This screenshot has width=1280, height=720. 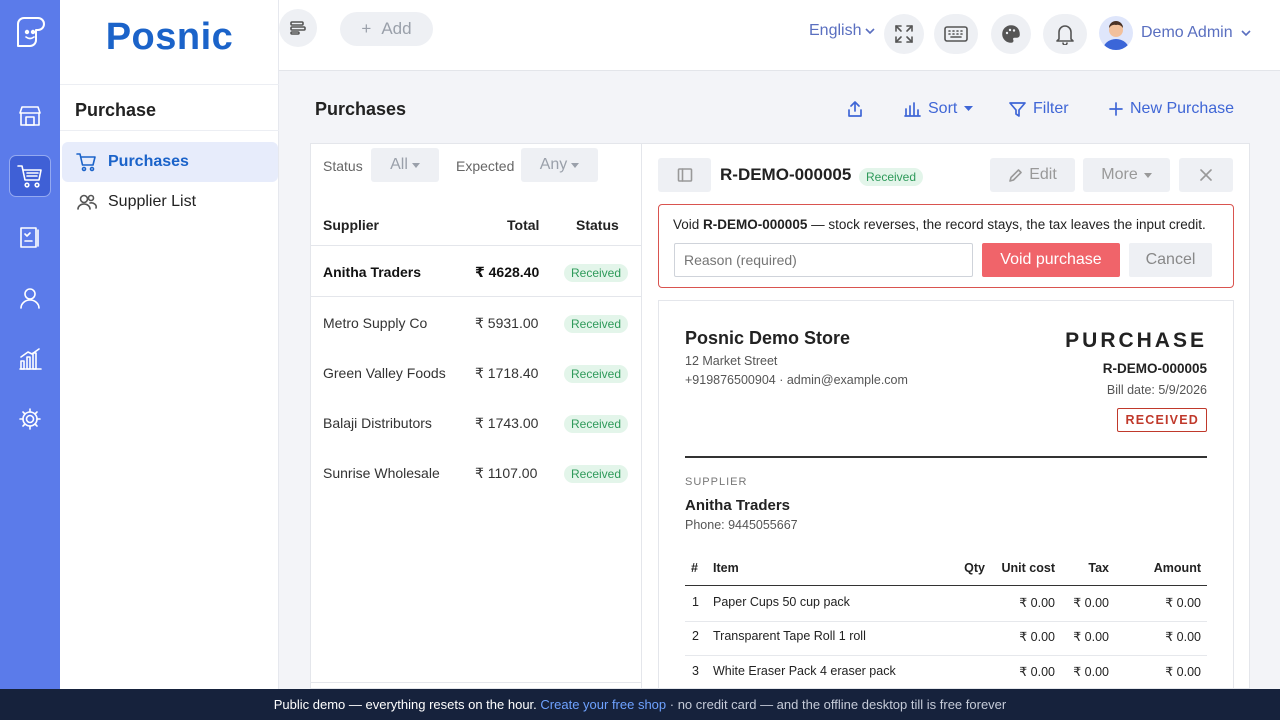 What do you see at coordinates (1116, 33) in the screenshot?
I see `avatar` at bounding box center [1116, 33].